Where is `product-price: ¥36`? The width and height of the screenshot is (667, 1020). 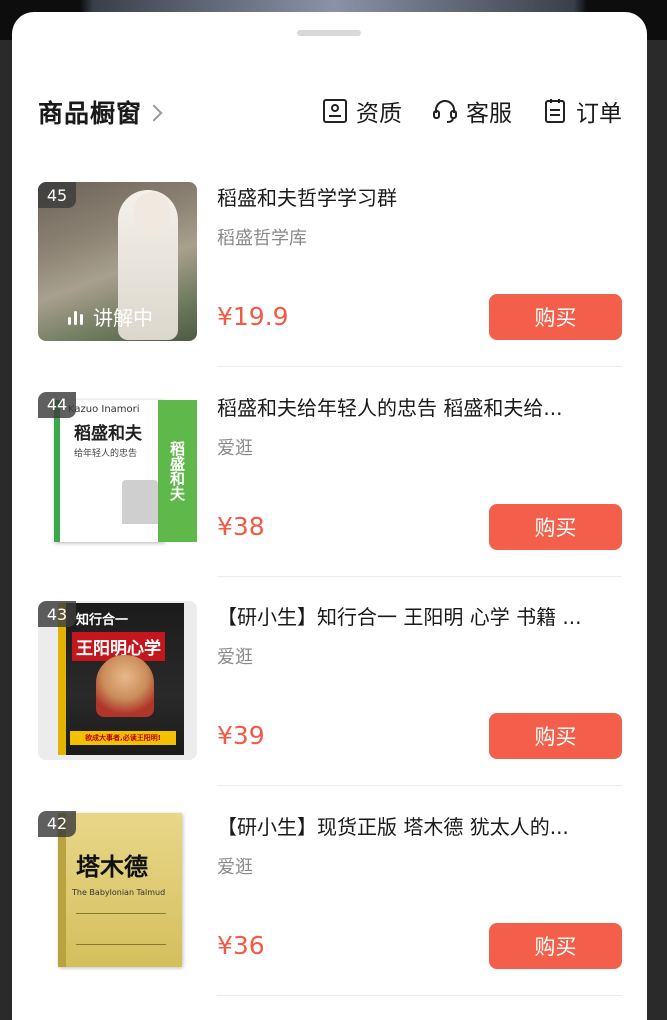
product-price: ¥36 is located at coordinates (241, 945).